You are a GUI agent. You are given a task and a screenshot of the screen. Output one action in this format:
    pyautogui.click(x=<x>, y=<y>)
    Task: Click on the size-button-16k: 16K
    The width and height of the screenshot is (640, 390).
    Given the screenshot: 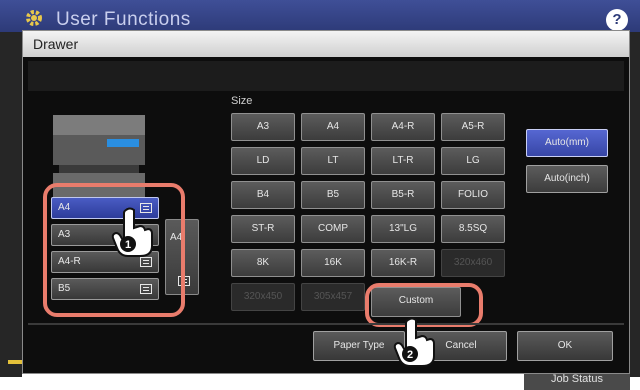 What is the action you would take?
    pyautogui.click(x=333, y=263)
    